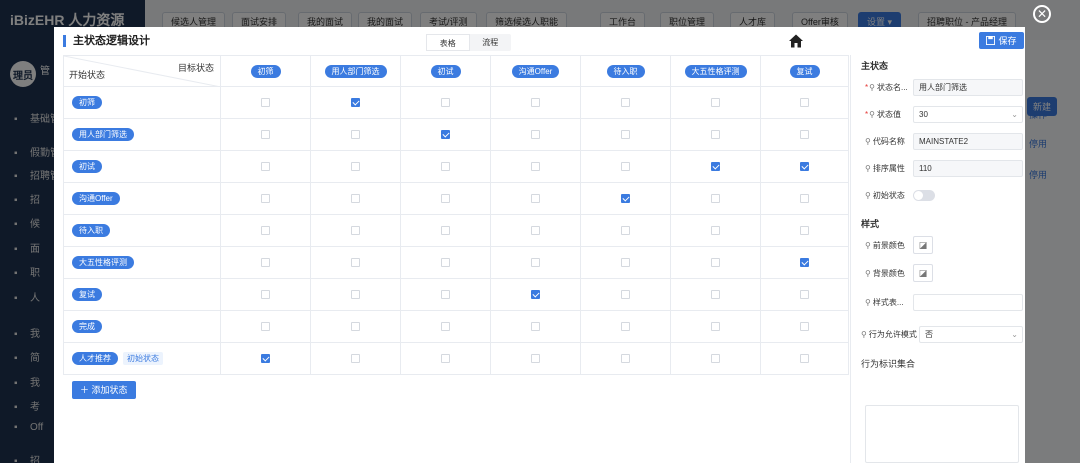 The height and width of the screenshot is (463, 1080). I want to click on home-icon, so click(796, 41).